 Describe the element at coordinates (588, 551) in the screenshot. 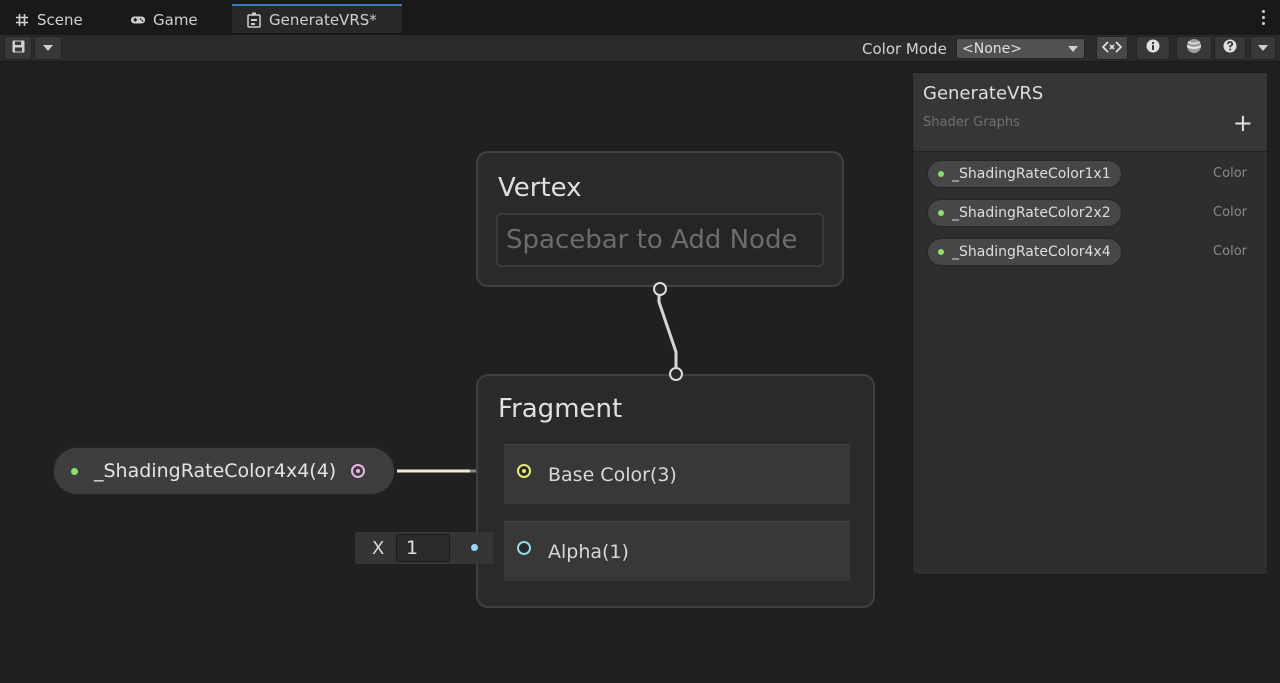

I see `slot-label: Alpha(1)` at that location.